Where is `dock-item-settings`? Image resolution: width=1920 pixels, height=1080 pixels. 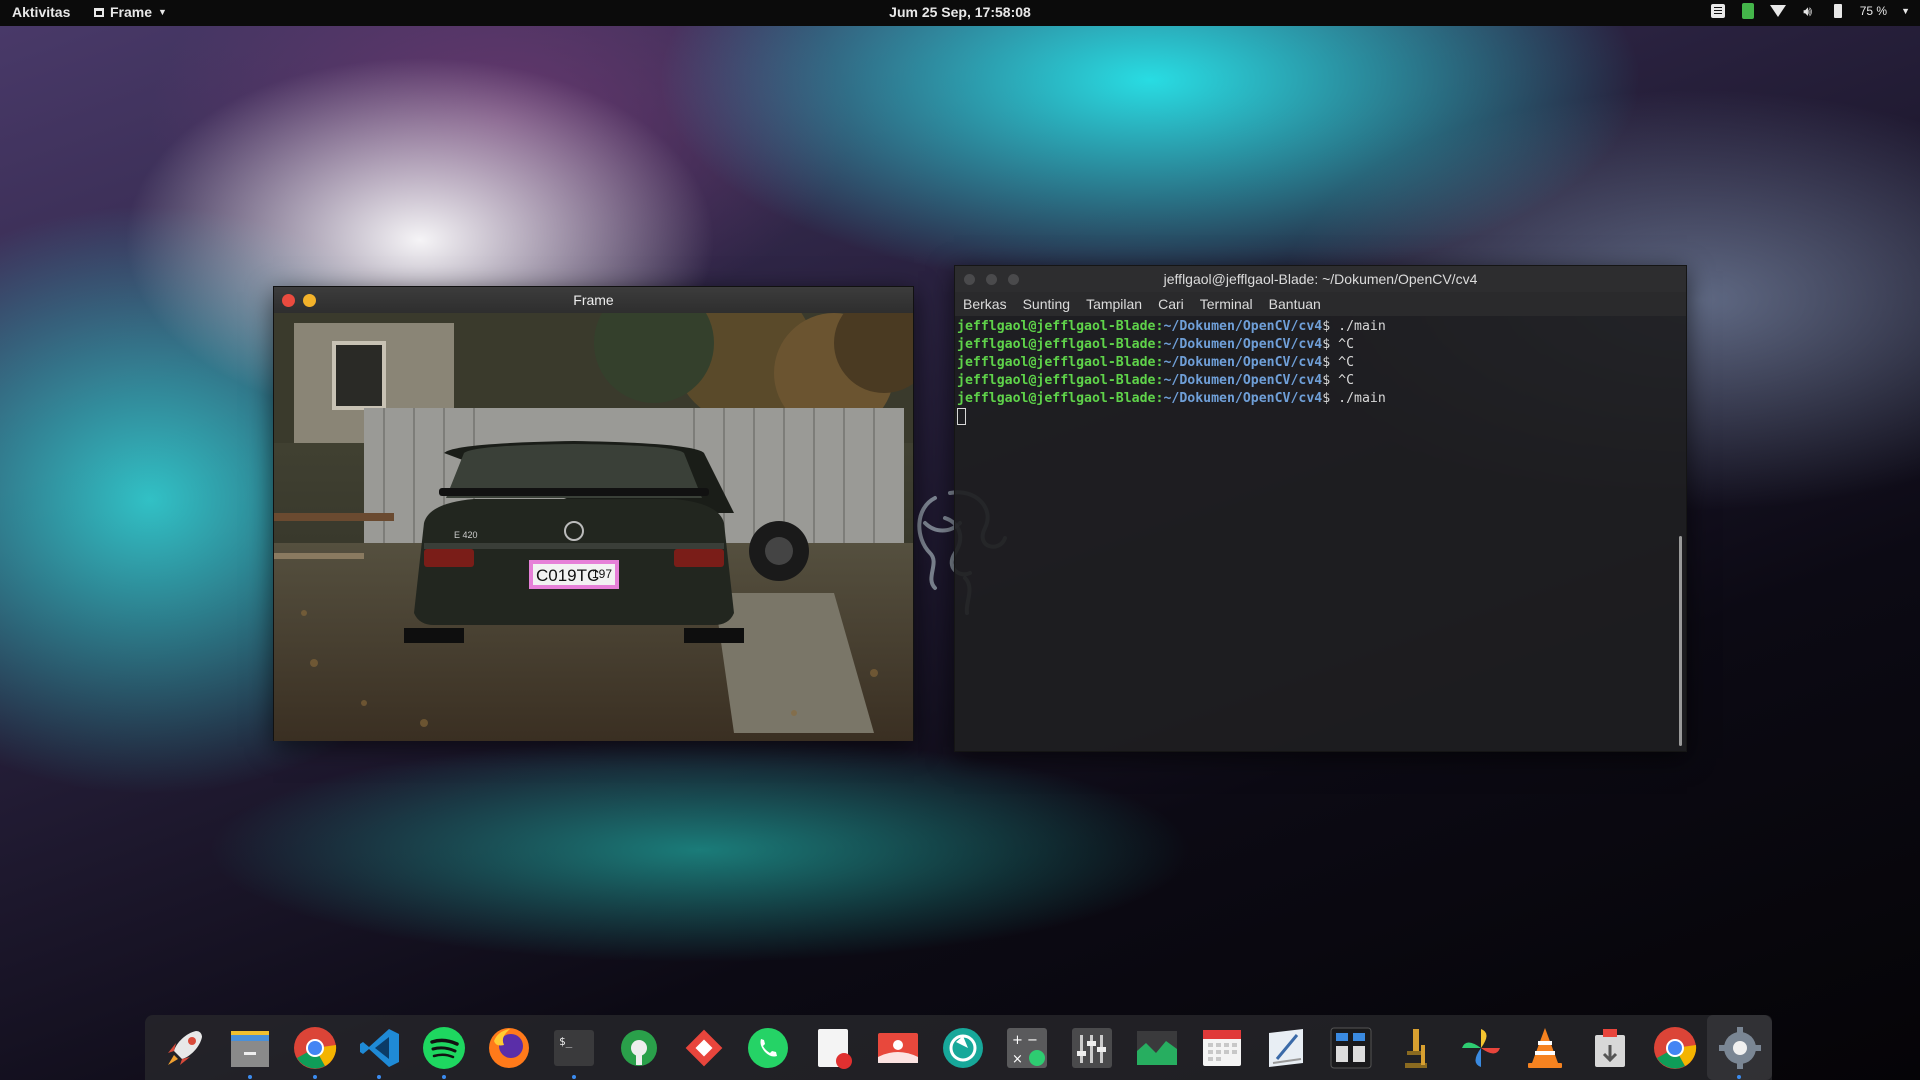
dock-item-settings is located at coordinates (1740, 1047).